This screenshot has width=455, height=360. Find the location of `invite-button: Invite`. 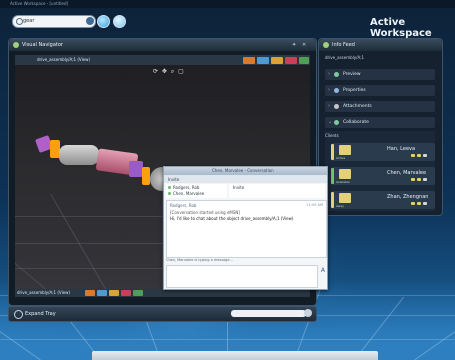

invite-button: Invite is located at coordinates (173, 179).